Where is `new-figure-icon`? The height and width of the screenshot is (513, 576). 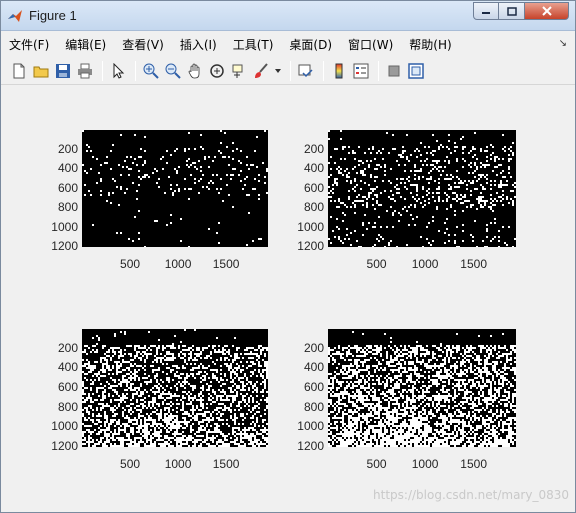 new-figure-icon is located at coordinates (19, 70).